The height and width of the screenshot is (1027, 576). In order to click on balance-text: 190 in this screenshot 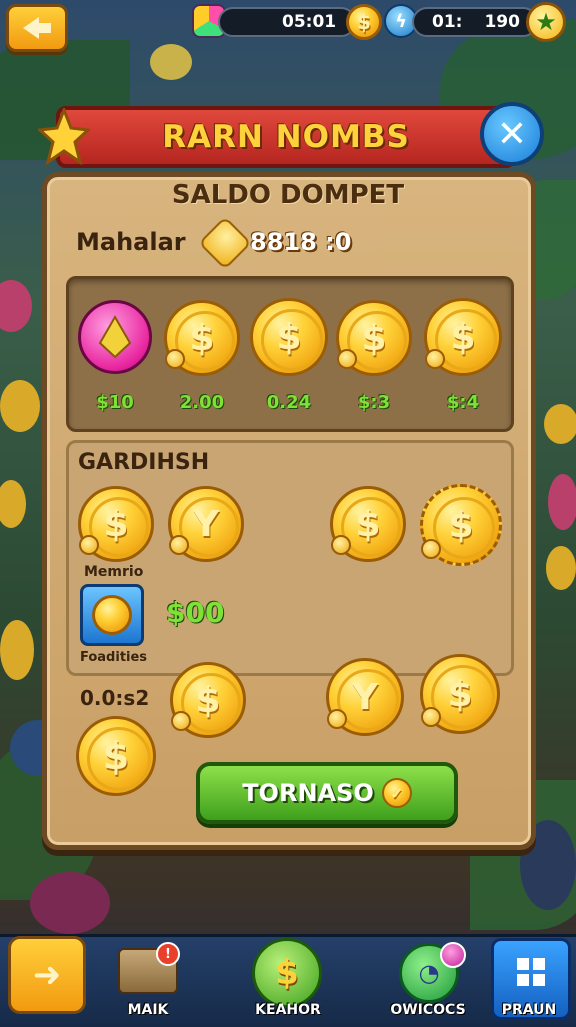, I will do `click(502, 22)`.